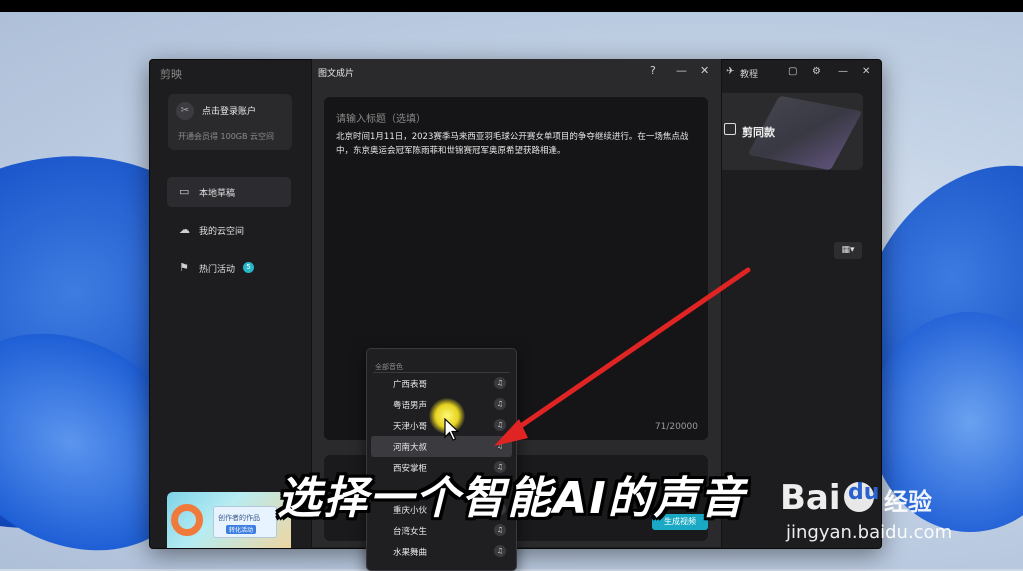 This screenshot has width=1023, height=571. I want to click on watermark-brand-du: du, so click(864, 492).